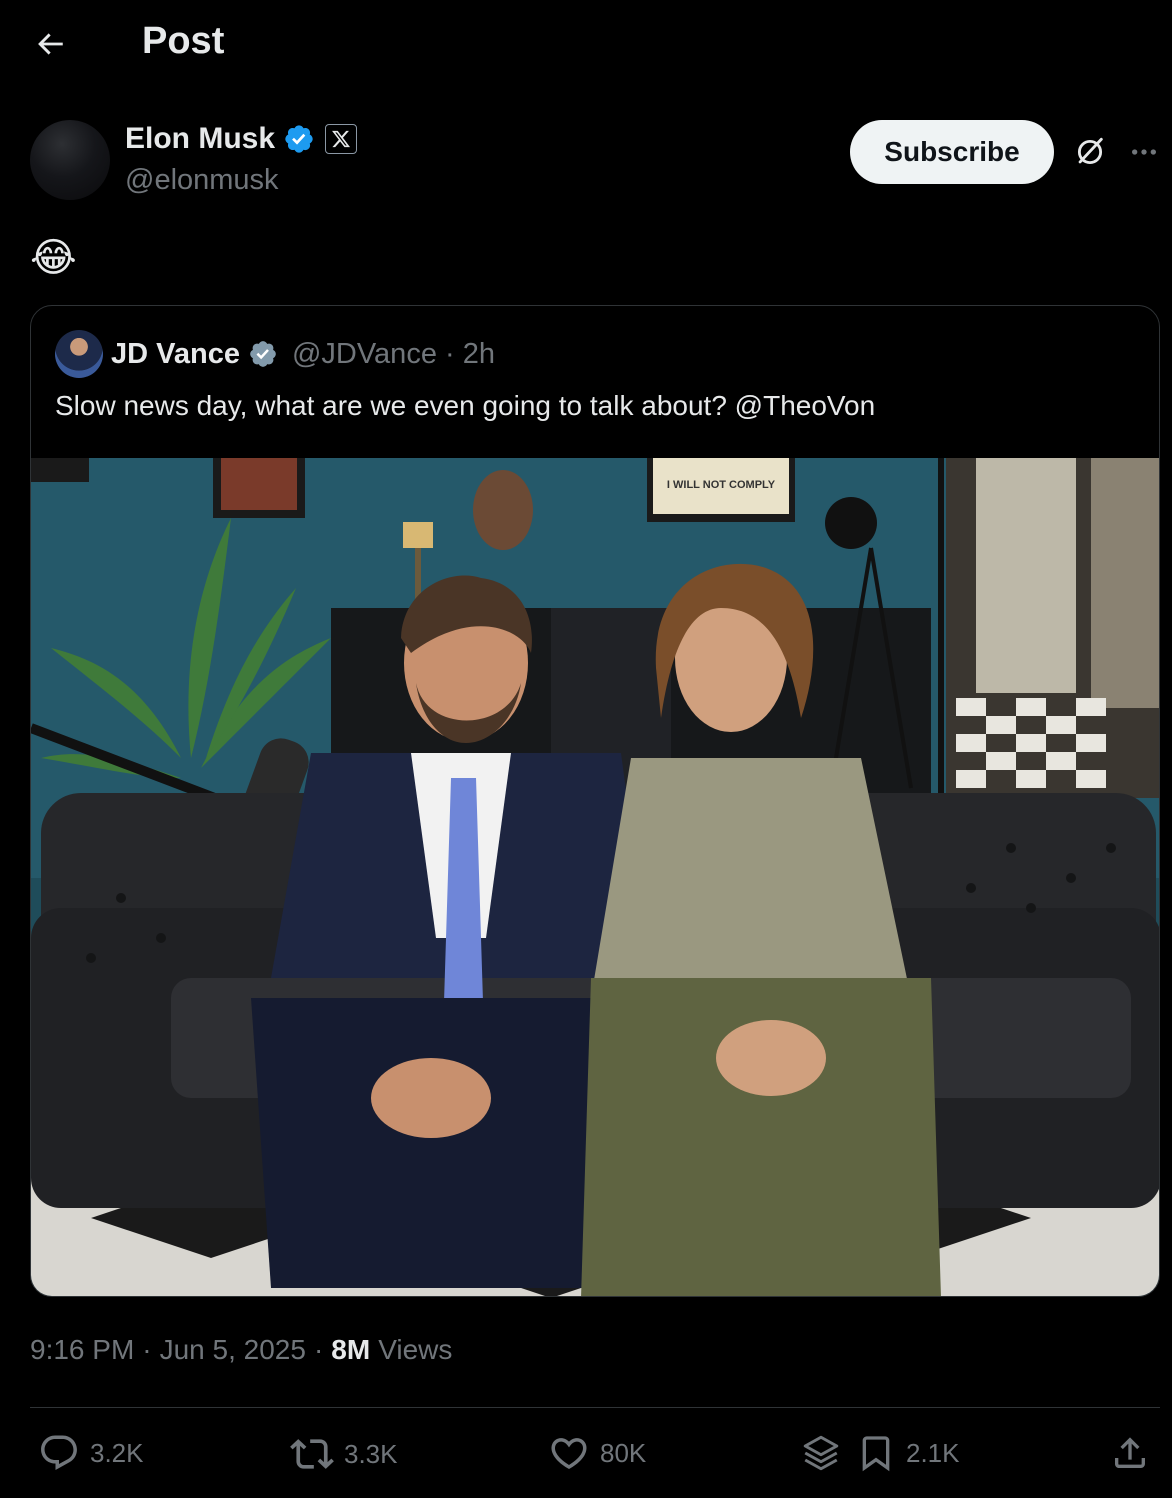 Image resolution: width=1172 pixels, height=1498 pixels. Describe the element at coordinates (569, 1454) in the screenshot. I see `like-icon` at that location.